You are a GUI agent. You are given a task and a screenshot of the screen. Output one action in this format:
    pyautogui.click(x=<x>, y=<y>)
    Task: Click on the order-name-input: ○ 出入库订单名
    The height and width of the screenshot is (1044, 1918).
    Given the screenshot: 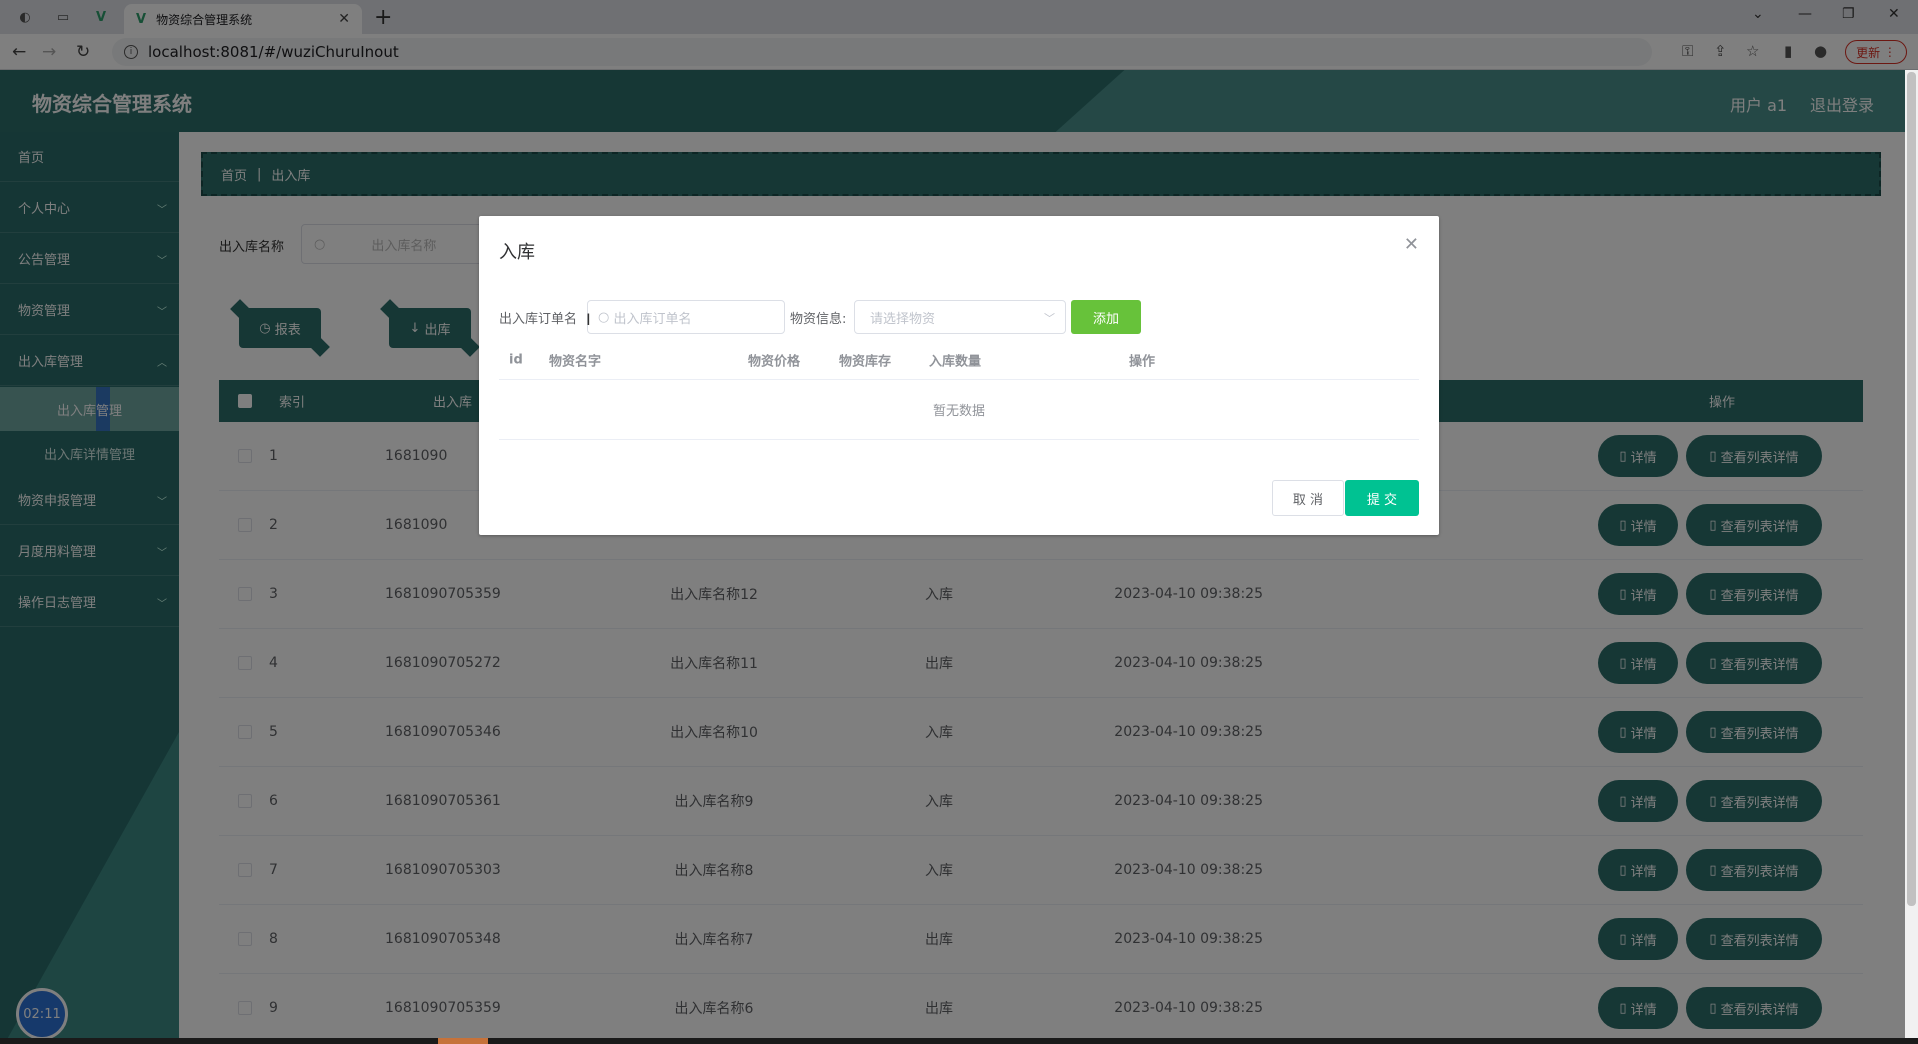 What is the action you would take?
    pyautogui.click(x=686, y=317)
    